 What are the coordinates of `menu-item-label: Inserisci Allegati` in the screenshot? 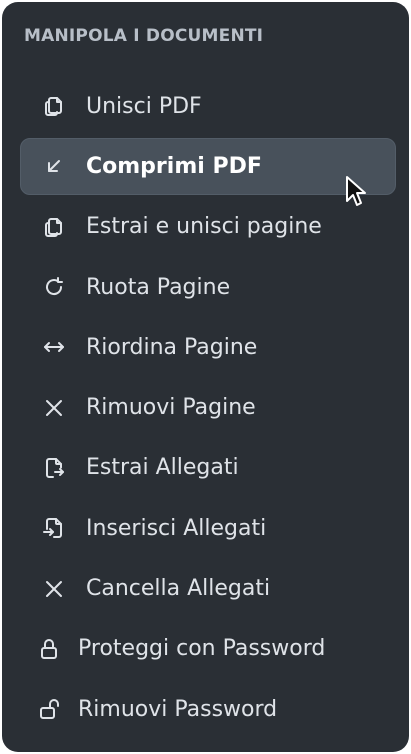 It's located at (176, 528).